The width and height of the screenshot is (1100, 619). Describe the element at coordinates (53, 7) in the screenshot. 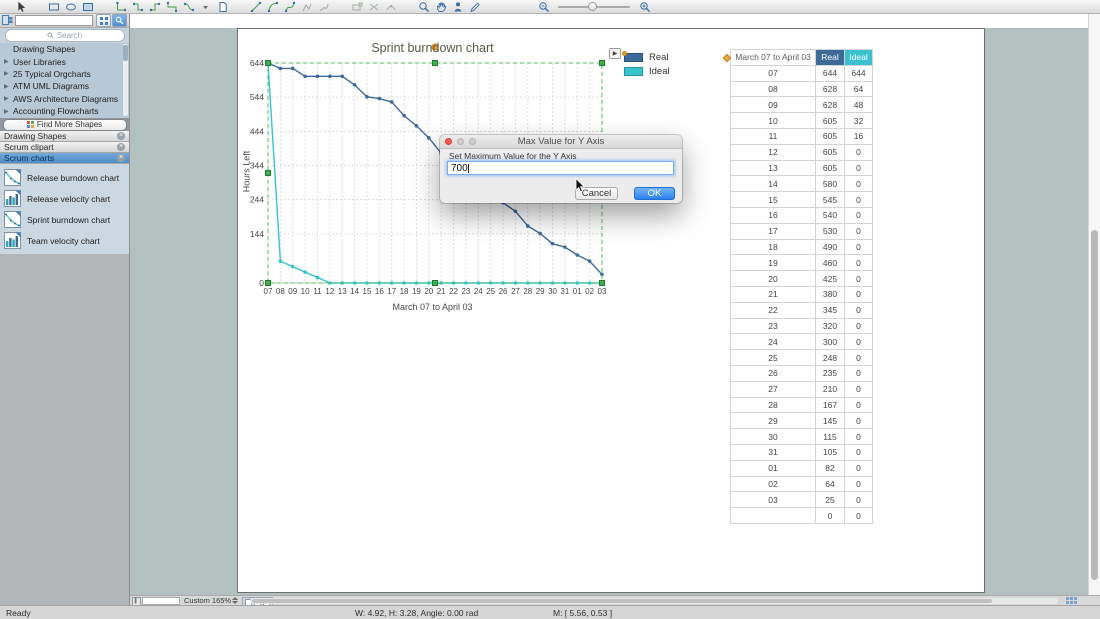

I see `rectangle-tool-icon` at that location.